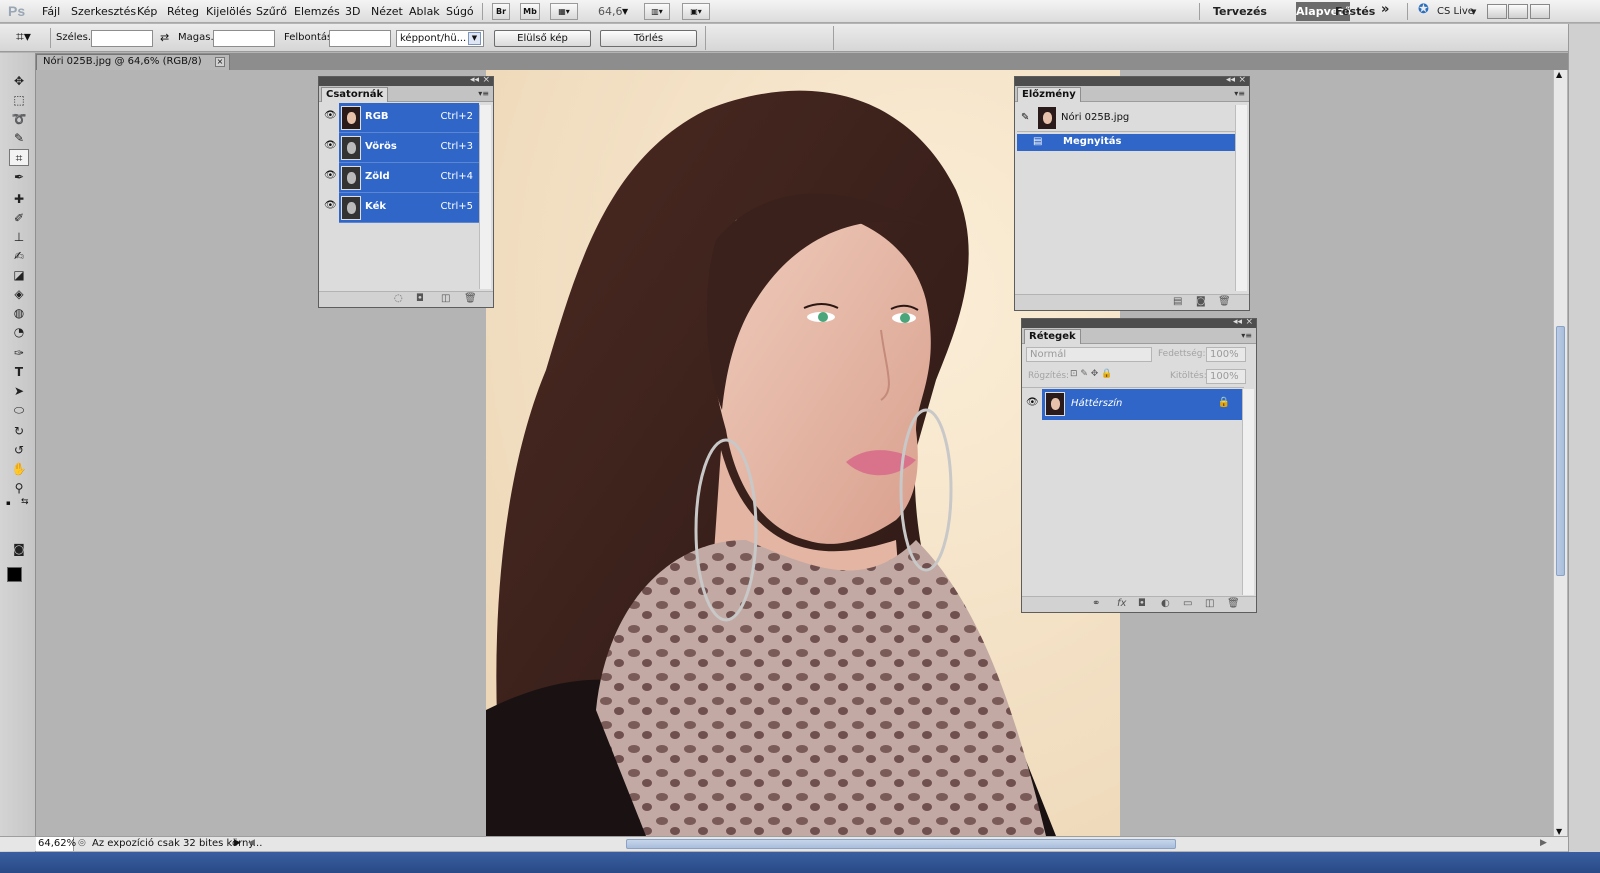 Image resolution: width=1600 pixels, height=873 pixels. What do you see at coordinates (19, 138) in the screenshot?
I see `quick-select-tool-icon: ✎` at bounding box center [19, 138].